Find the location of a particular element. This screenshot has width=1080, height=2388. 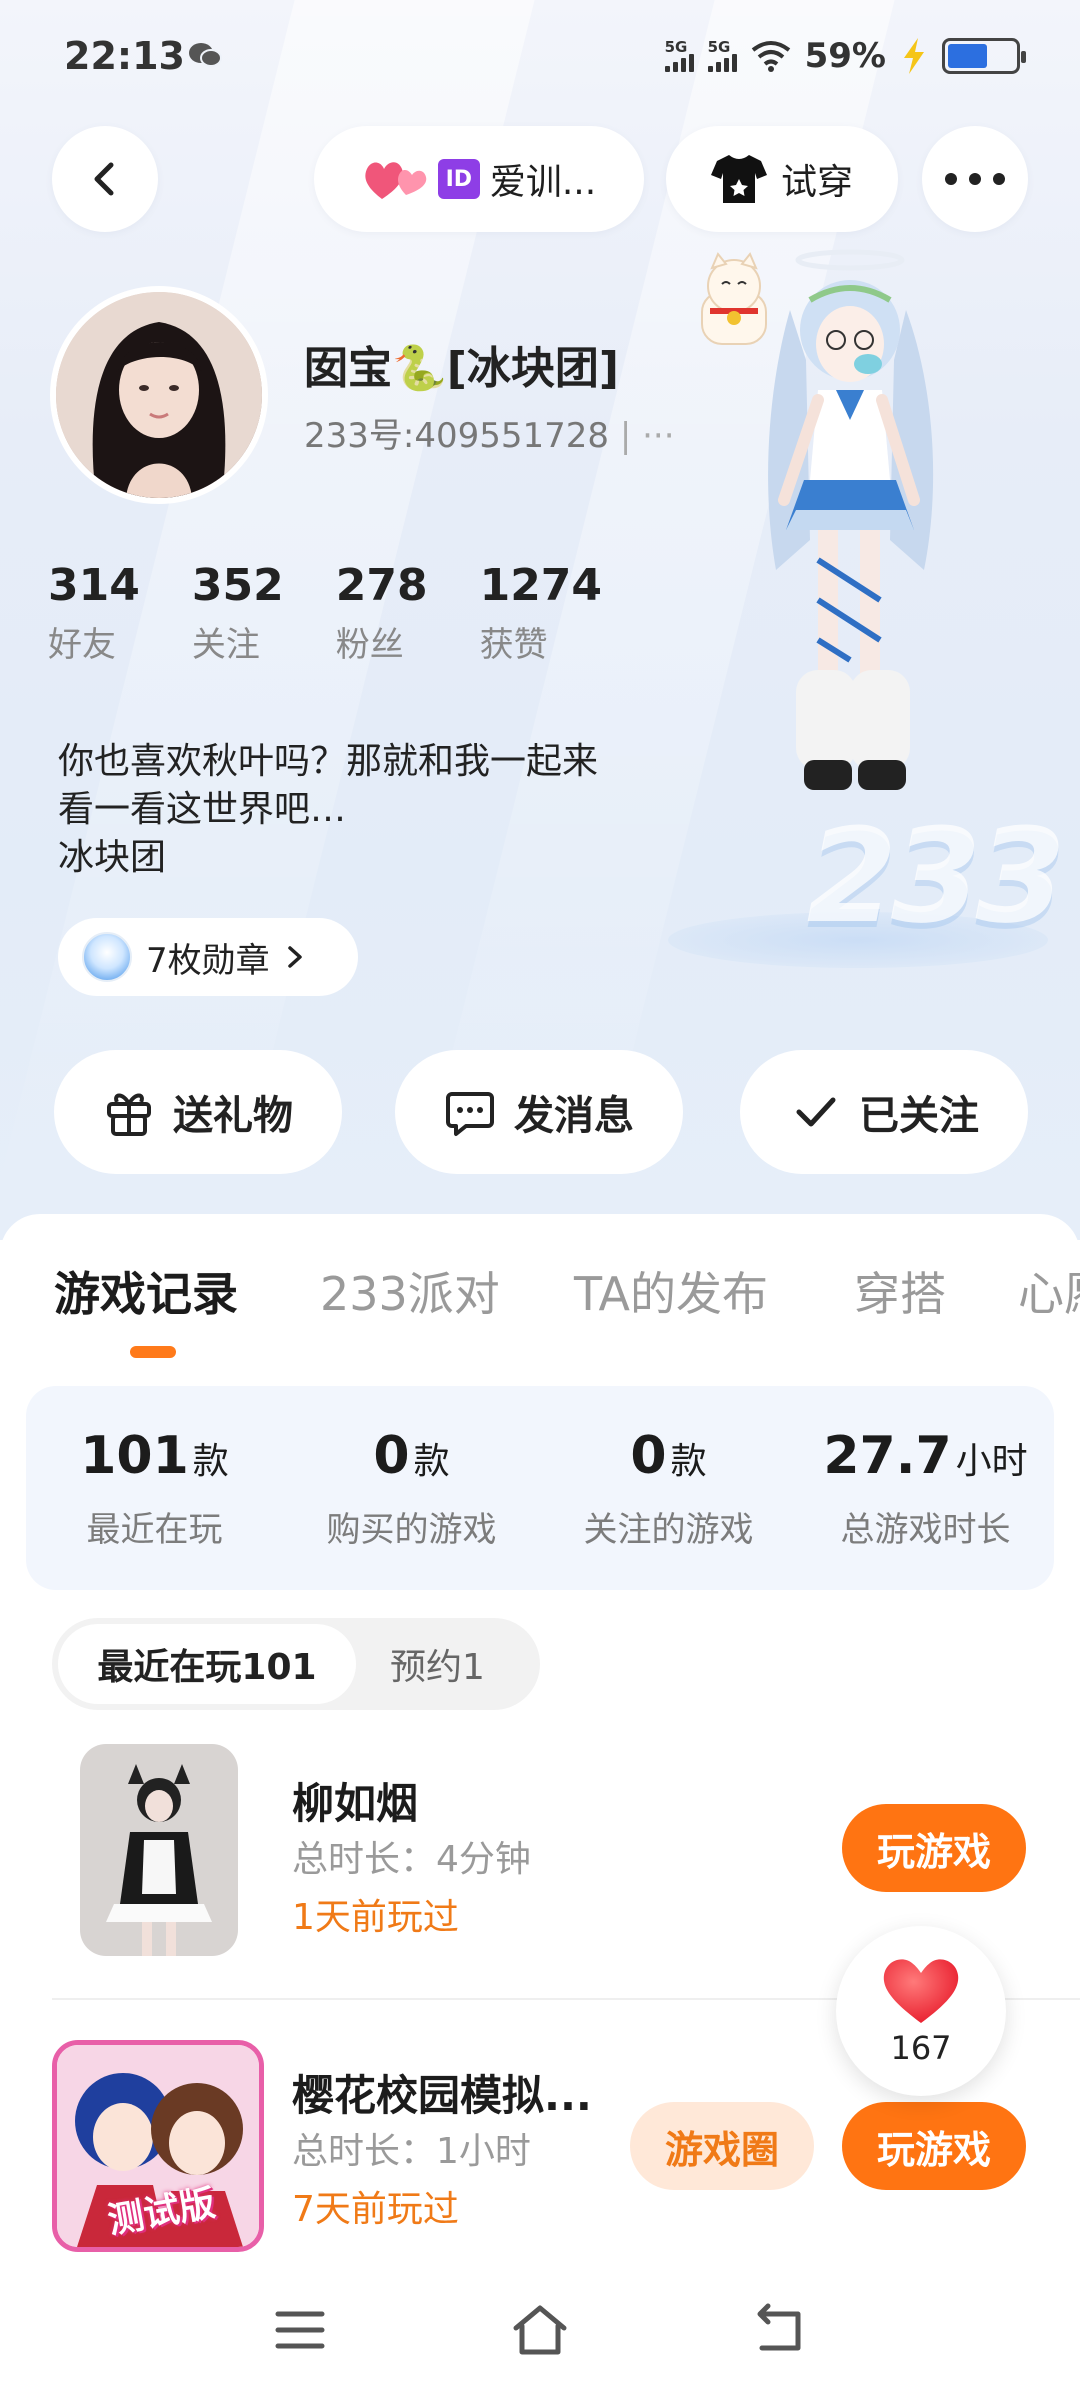

gift-icon is located at coordinates (129, 1114).